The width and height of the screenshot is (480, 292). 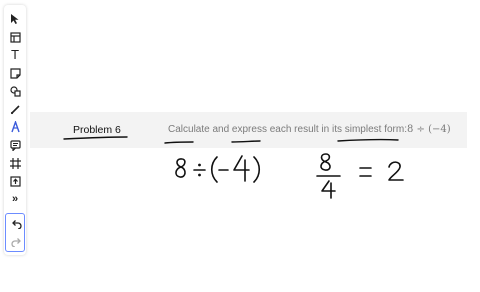 I want to click on ink-close-paren, so click(x=257, y=169).